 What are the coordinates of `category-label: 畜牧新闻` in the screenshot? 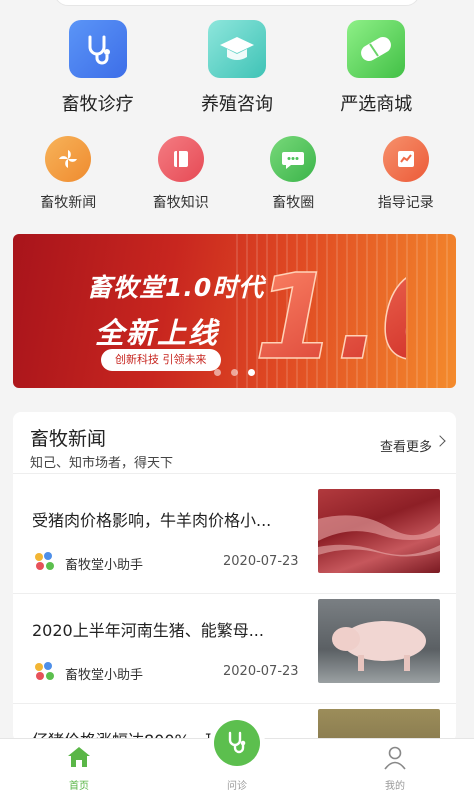 It's located at (68, 203).